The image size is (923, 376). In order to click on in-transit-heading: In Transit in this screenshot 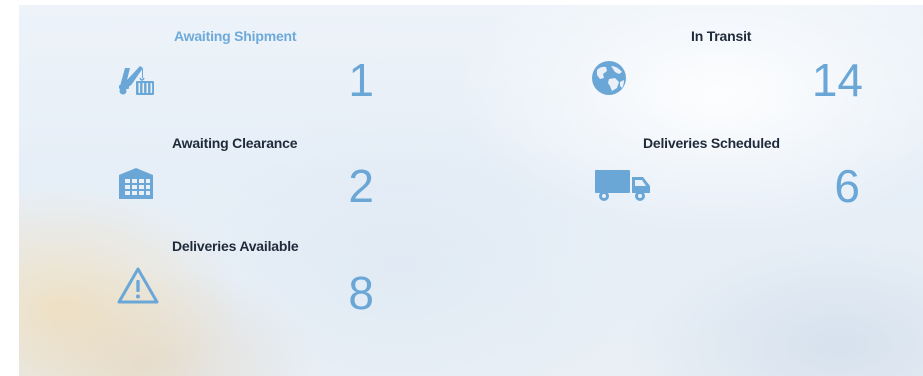, I will do `click(721, 36)`.